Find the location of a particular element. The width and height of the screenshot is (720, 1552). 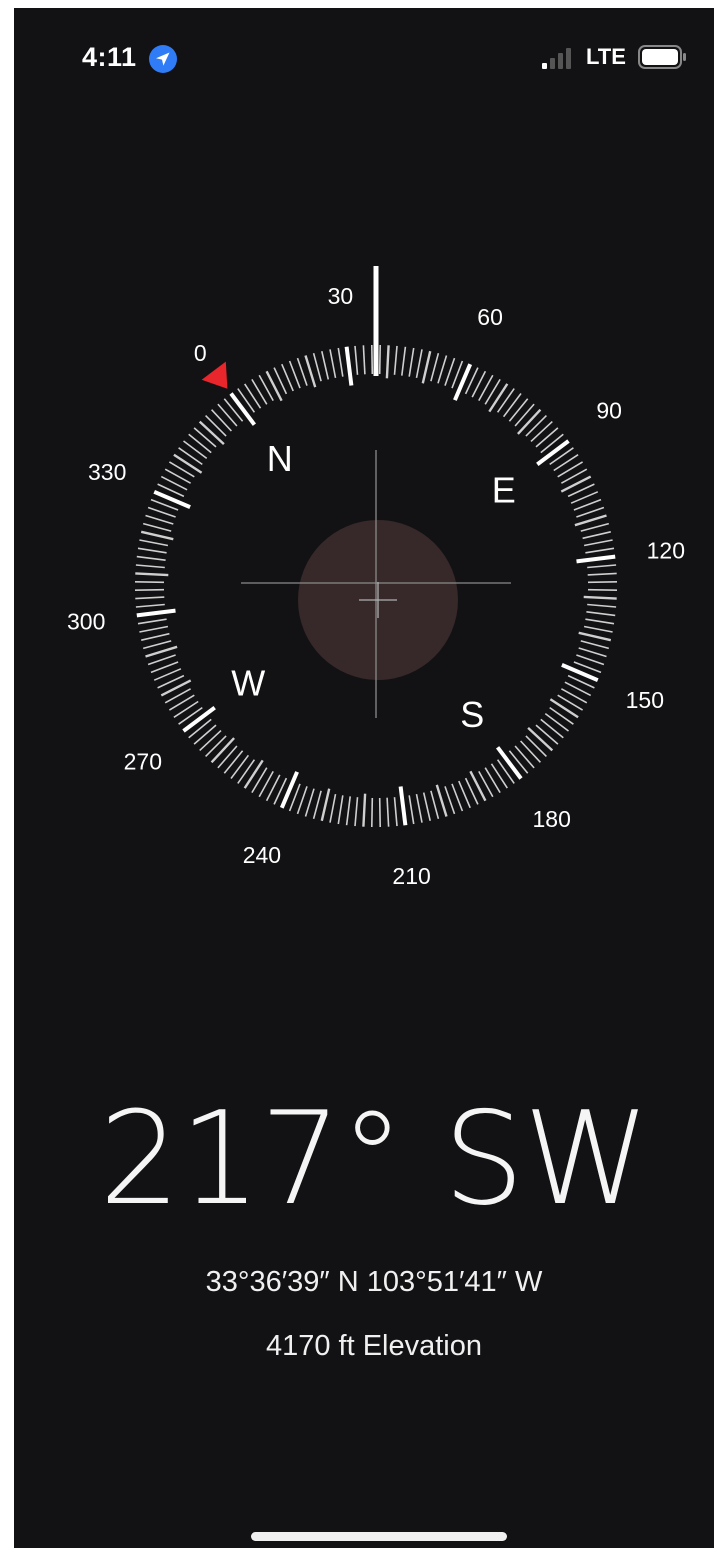

degree-label-150: 150 is located at coordinates (645, 700).